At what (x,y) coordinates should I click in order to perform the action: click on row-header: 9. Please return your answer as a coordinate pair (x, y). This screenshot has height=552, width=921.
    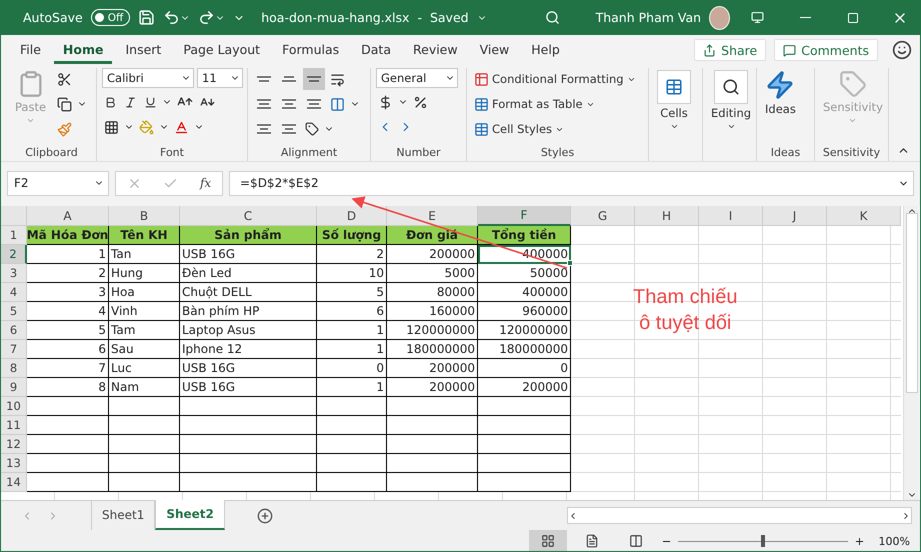
    Looking at the image, I should click on (14, 387).